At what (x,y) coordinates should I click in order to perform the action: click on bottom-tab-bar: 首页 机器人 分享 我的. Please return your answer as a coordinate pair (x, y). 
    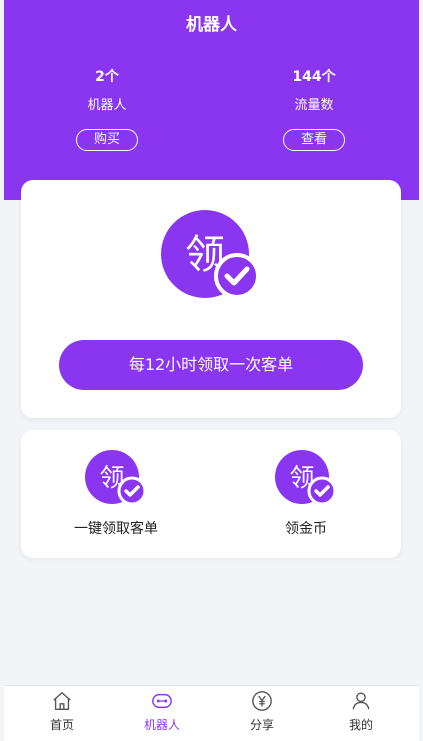
    Looking at the image, I should click on (211, 713).